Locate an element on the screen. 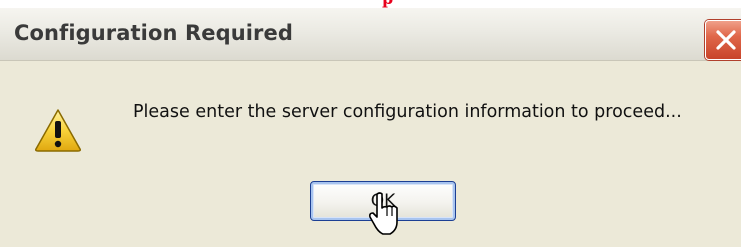  close-button is located at coordinates (723, 40).